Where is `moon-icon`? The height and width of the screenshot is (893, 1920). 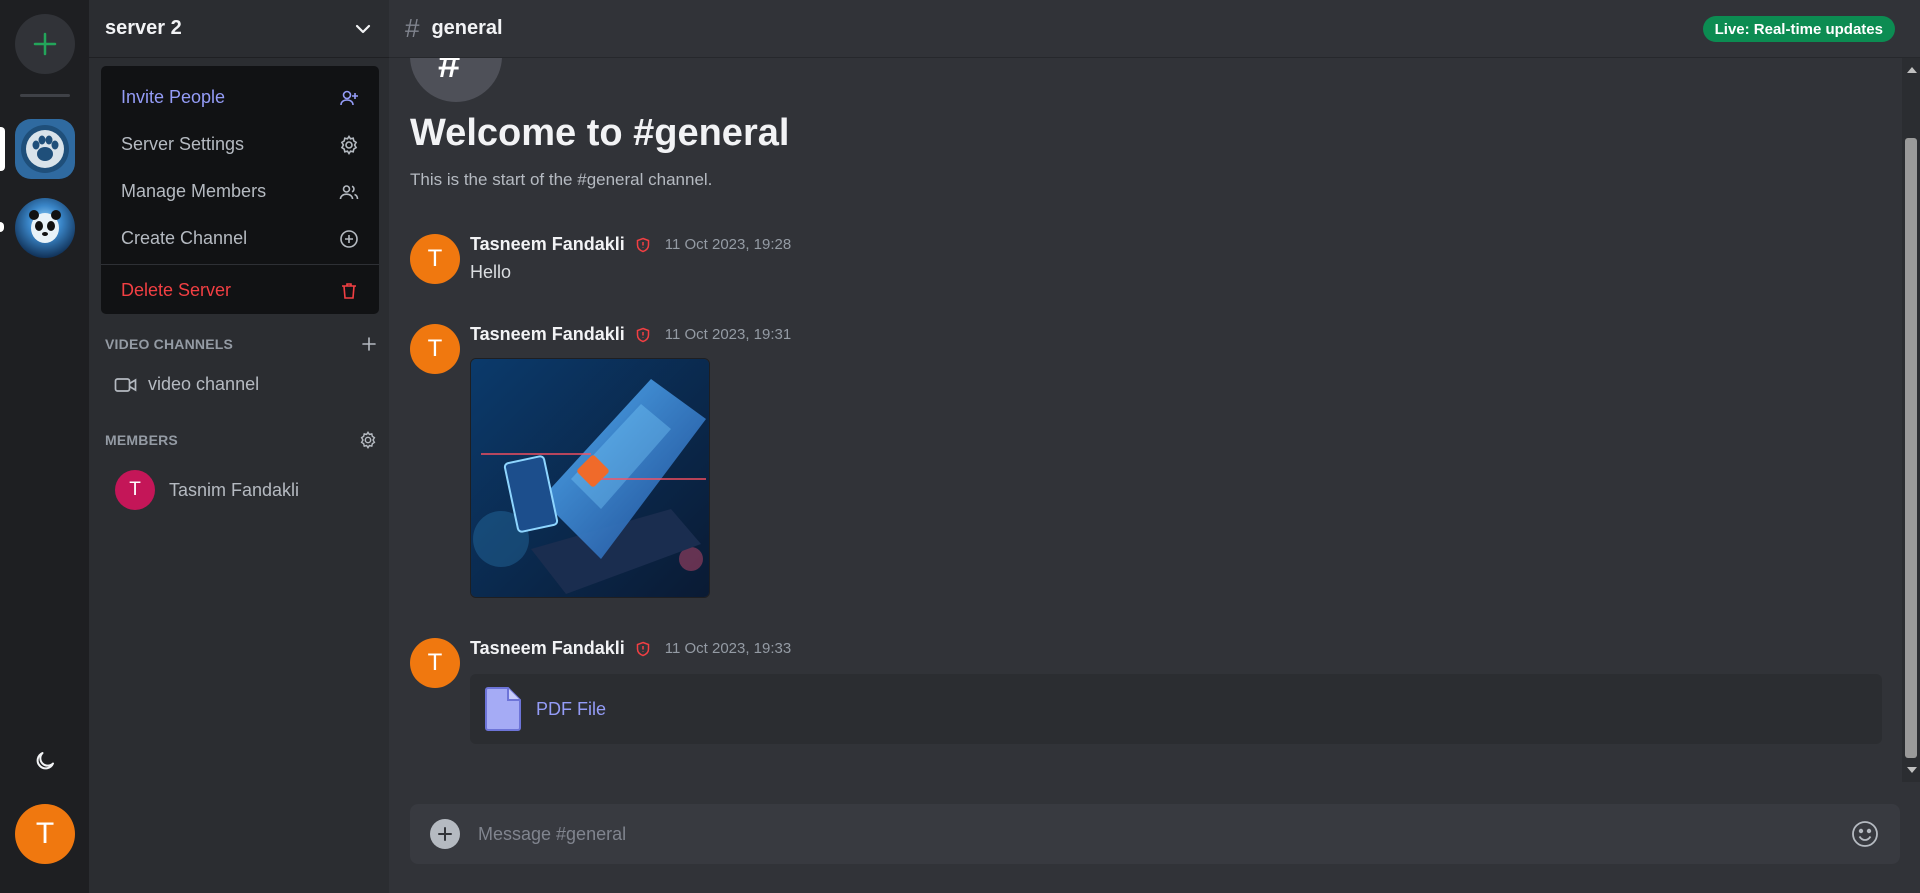 moon-icon is located at coordinates (45, 761).